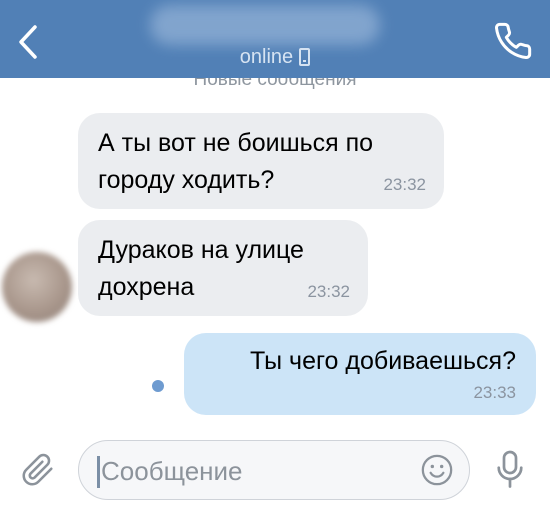 This screenshot has height=510, width=550. Describe the element at coordinates (265, 25) in the screenshot. I see `contact-name-blurred` at that location.